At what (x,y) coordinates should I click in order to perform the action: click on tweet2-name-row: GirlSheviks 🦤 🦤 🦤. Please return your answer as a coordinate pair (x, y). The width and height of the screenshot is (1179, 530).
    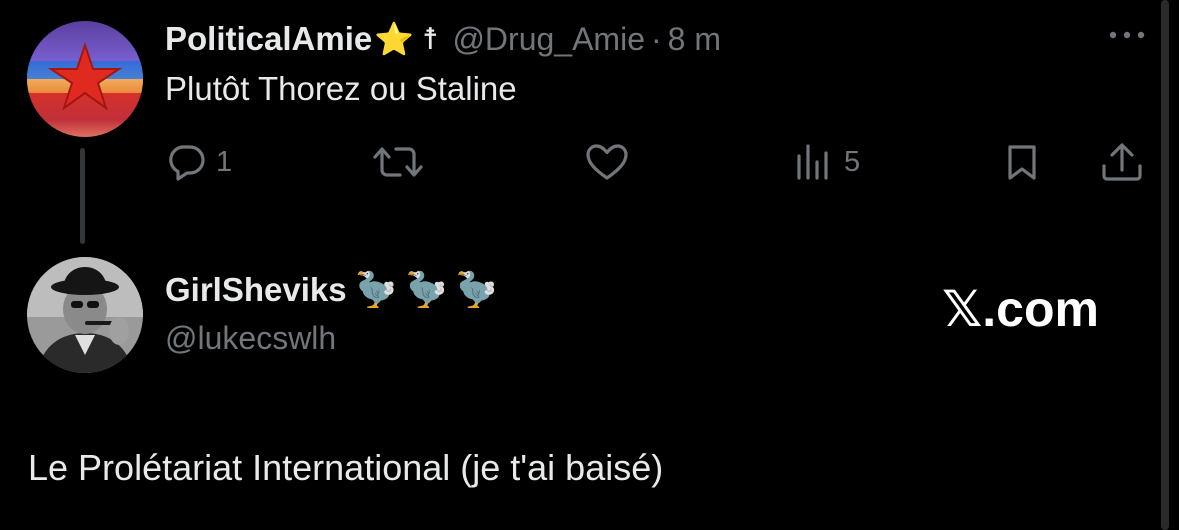
    Looking at the image, I should click on (331, 290).